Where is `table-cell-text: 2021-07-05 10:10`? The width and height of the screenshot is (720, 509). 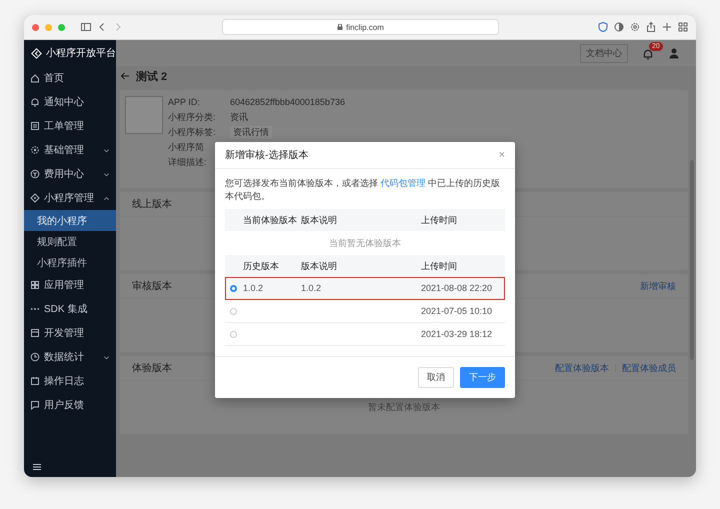 table-cell-text: 2021-07-05 10:10 is located at coordinates (457, 311).